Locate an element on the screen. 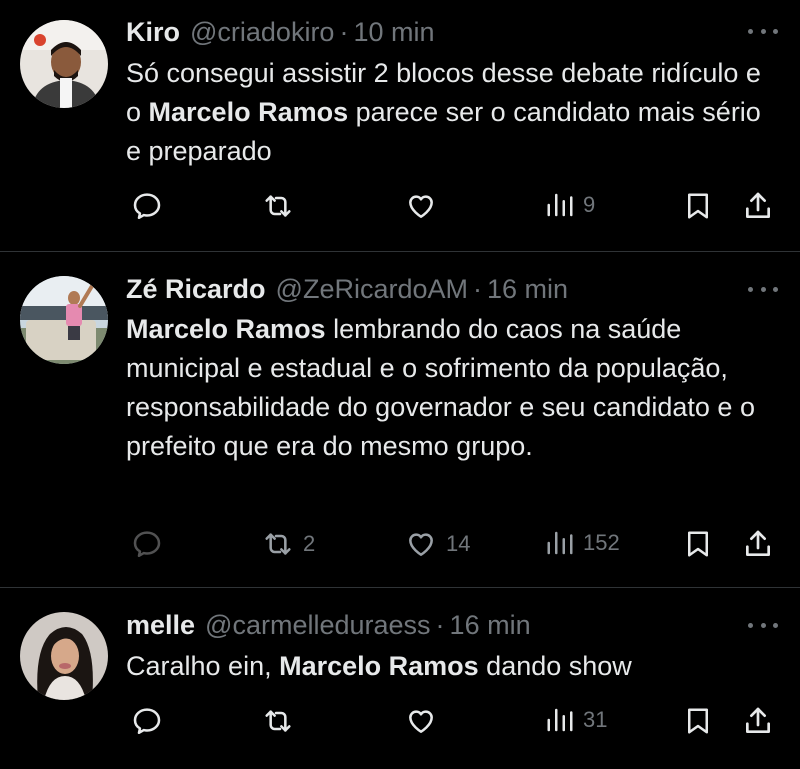 Image resolution: width=800 pixels, height=769 pixels. action-bar: 9 is located at coordinates (400, 206).